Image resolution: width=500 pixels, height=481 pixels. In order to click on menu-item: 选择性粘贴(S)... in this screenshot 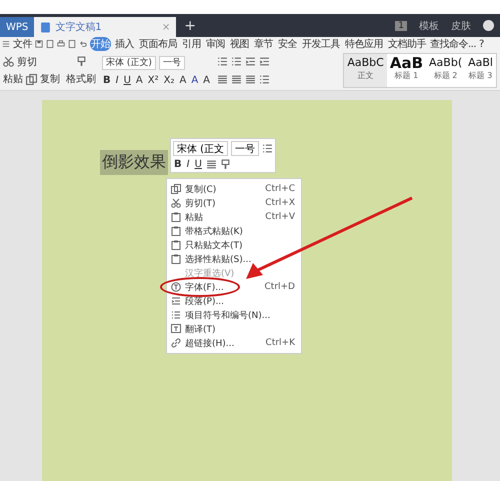, I will do `click(234, 259)`.